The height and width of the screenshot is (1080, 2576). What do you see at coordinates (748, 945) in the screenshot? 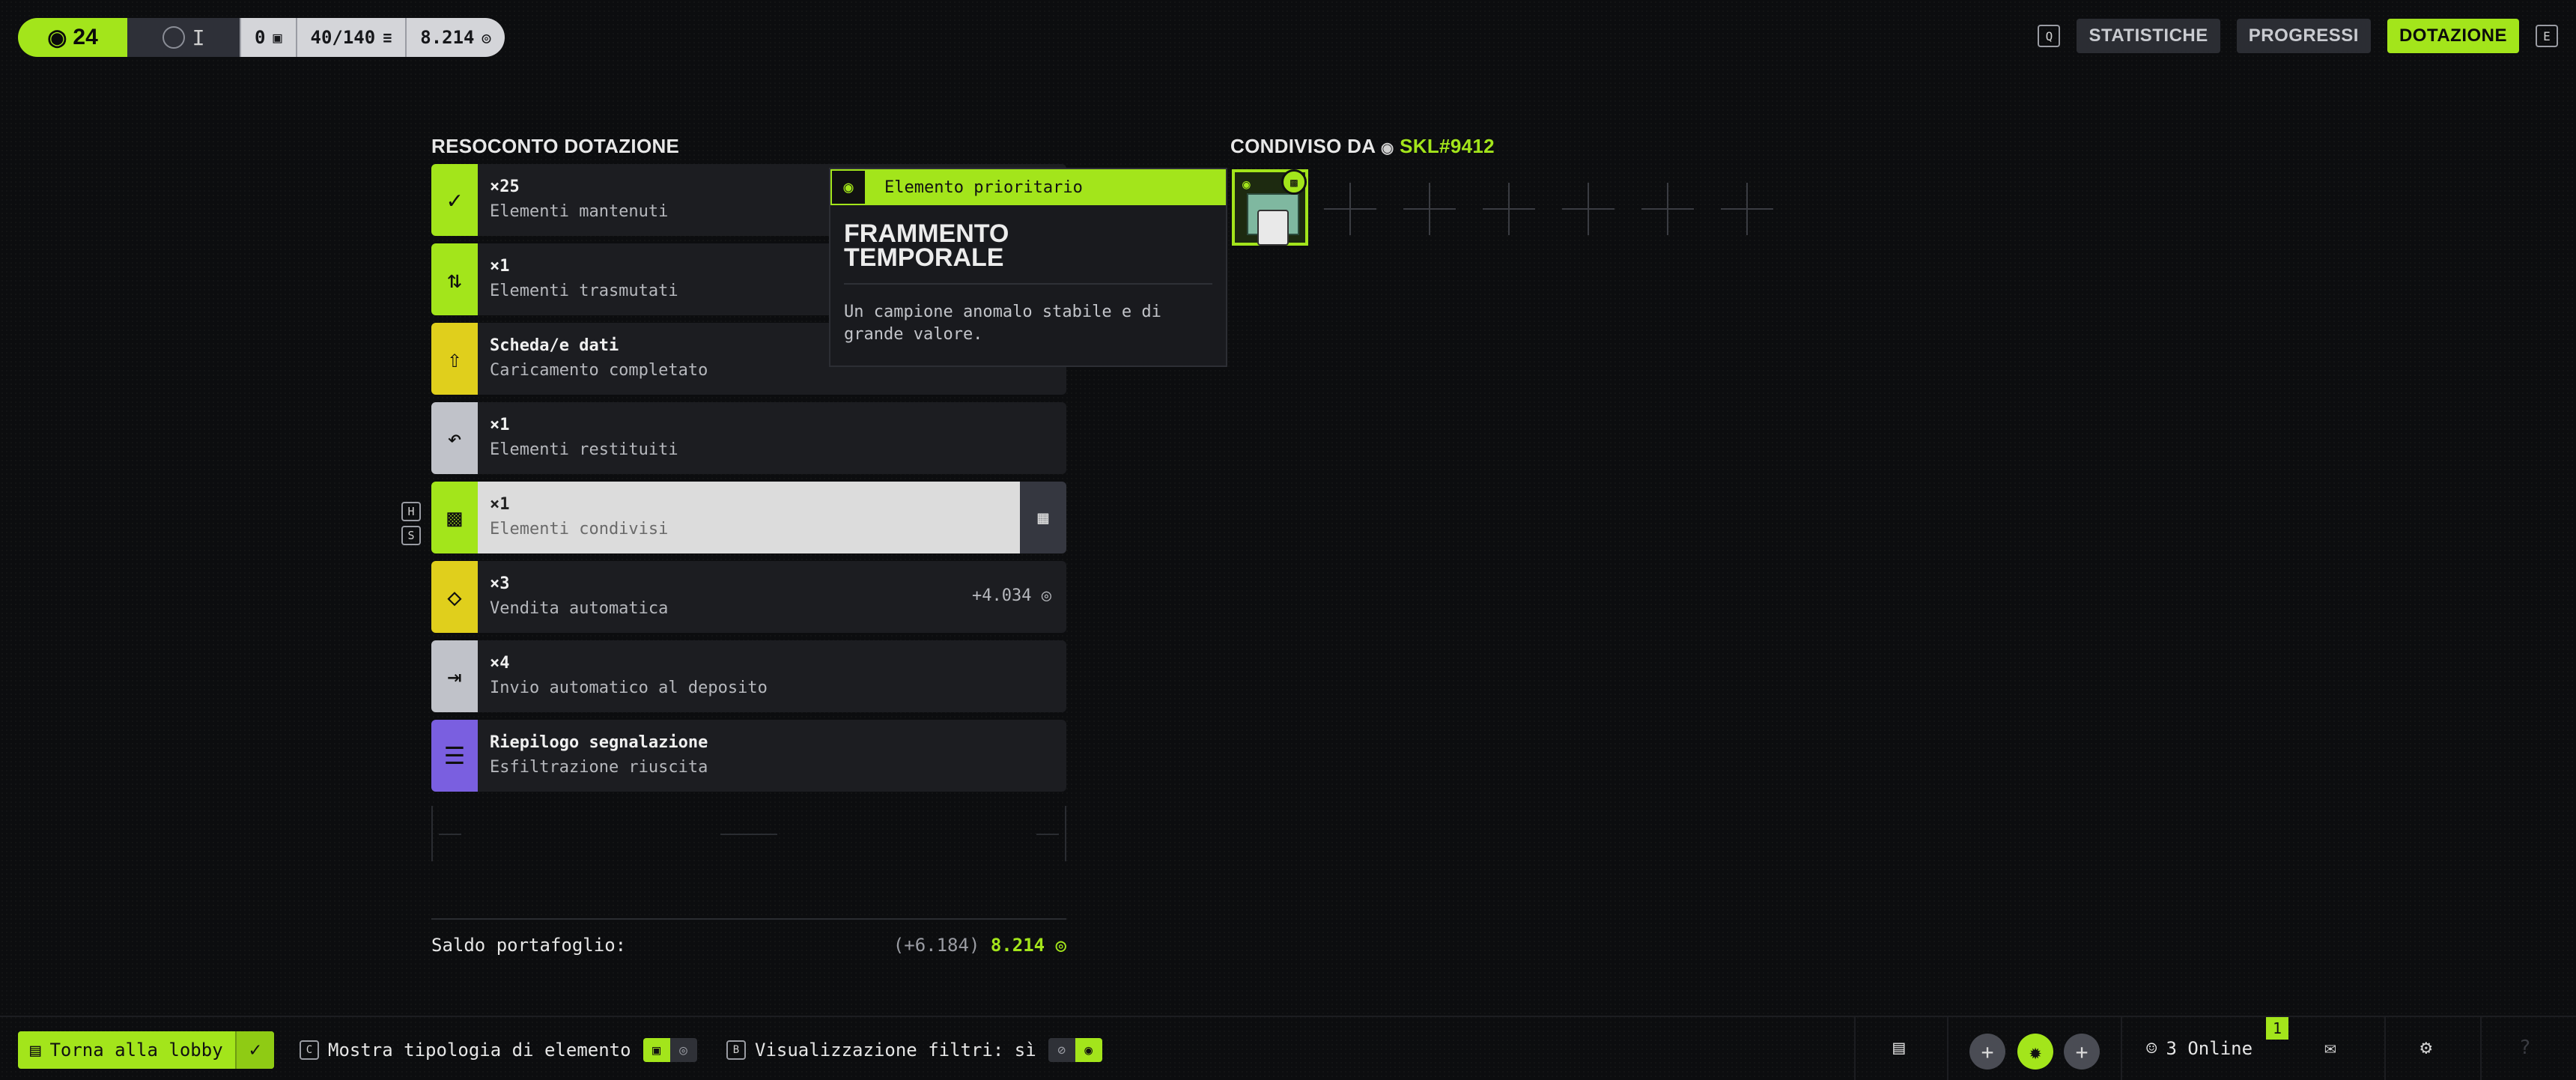
I see `wallet-balance: Saldo portafoglio: (+6.184) 8.214 ◎` at bounding box center [748, 945].